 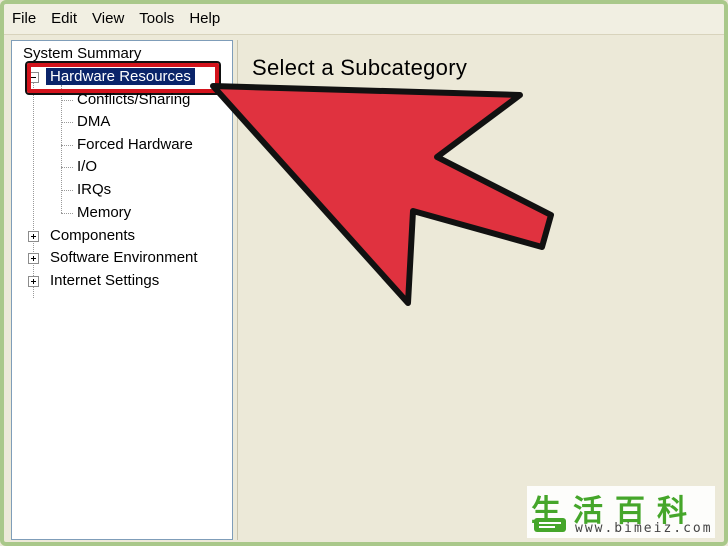 What do you see at coordinates (550, 525) in the screenshot?
I see `watermark-logo-icon` at bounding box center [550, 525].